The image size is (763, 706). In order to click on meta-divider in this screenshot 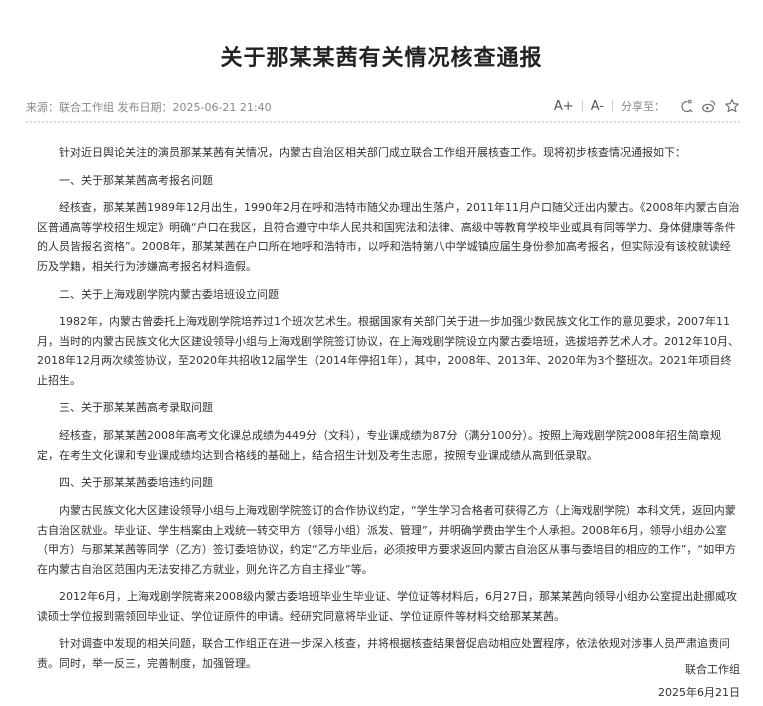, I will do `click(383, 122)`.